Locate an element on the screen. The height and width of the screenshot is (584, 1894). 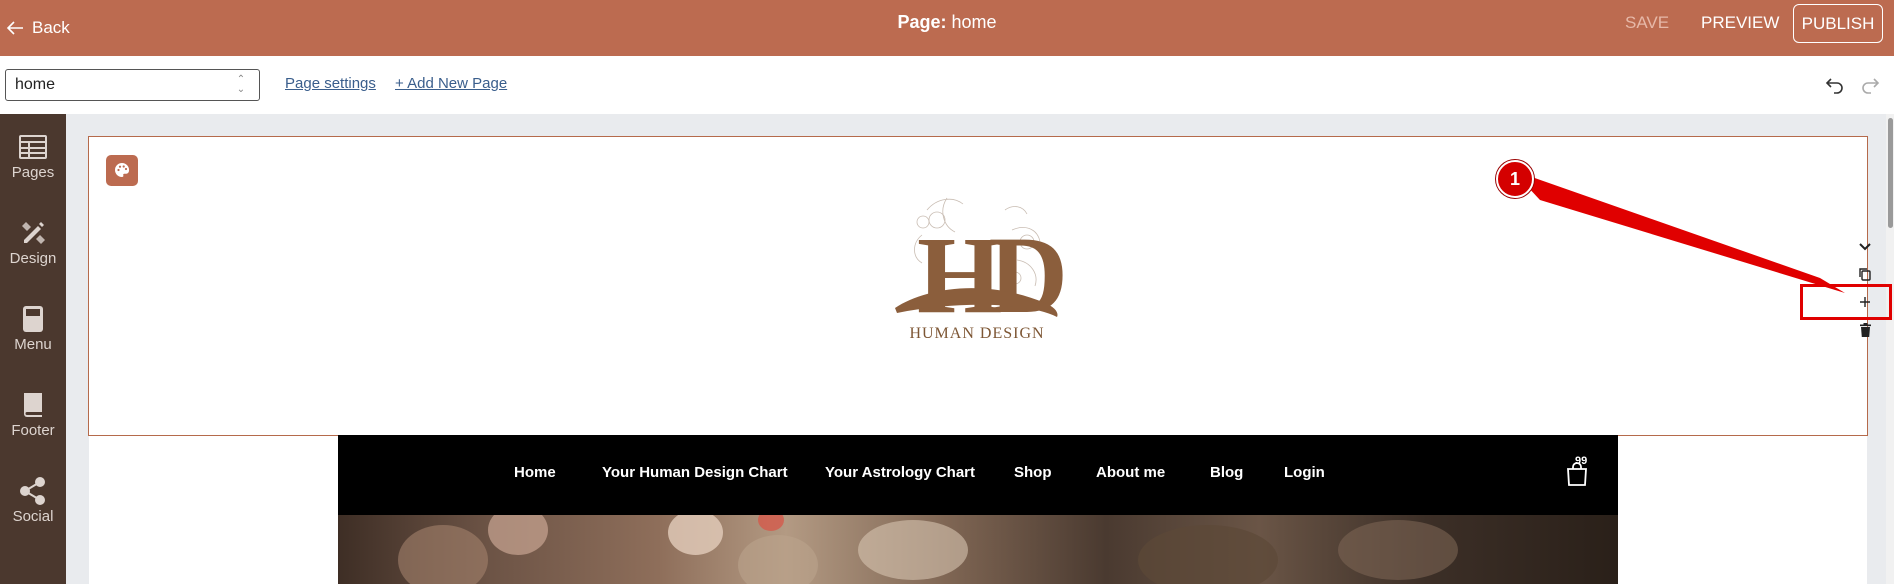
page-title-prefix: Page: is located at coordinates (922, 22).